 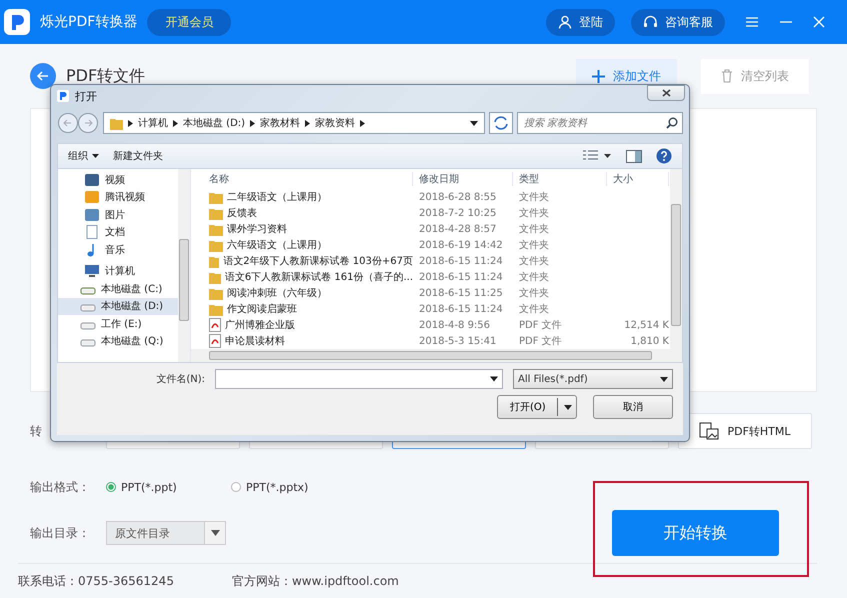 I want to click on conversion-option: PDF转HTML, so click(x=745, y=431).